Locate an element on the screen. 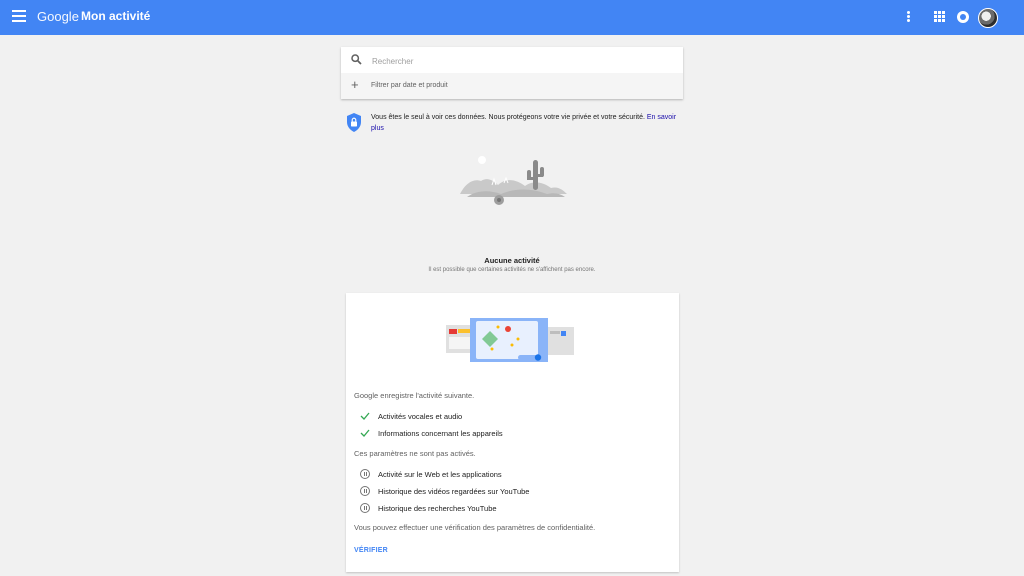 Image resolution: width=1024 pixels, height=576 pixels. app-bar: Google Mon activité is located at coordinates (512, 17).